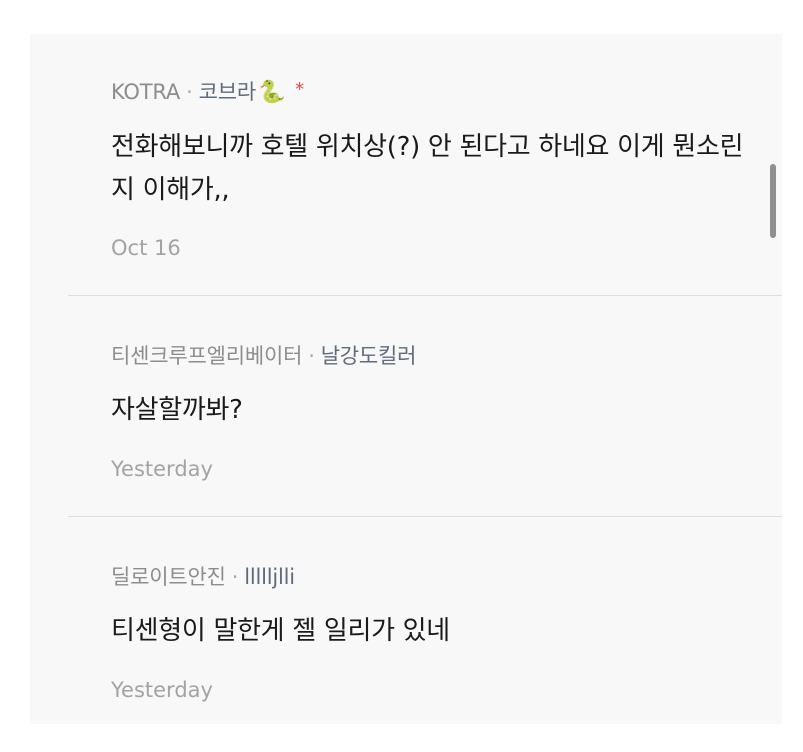 The image size is (803, 752). I want to click on comment-meta: KOTRA · 코브라🐍 *, so click(207, 91).